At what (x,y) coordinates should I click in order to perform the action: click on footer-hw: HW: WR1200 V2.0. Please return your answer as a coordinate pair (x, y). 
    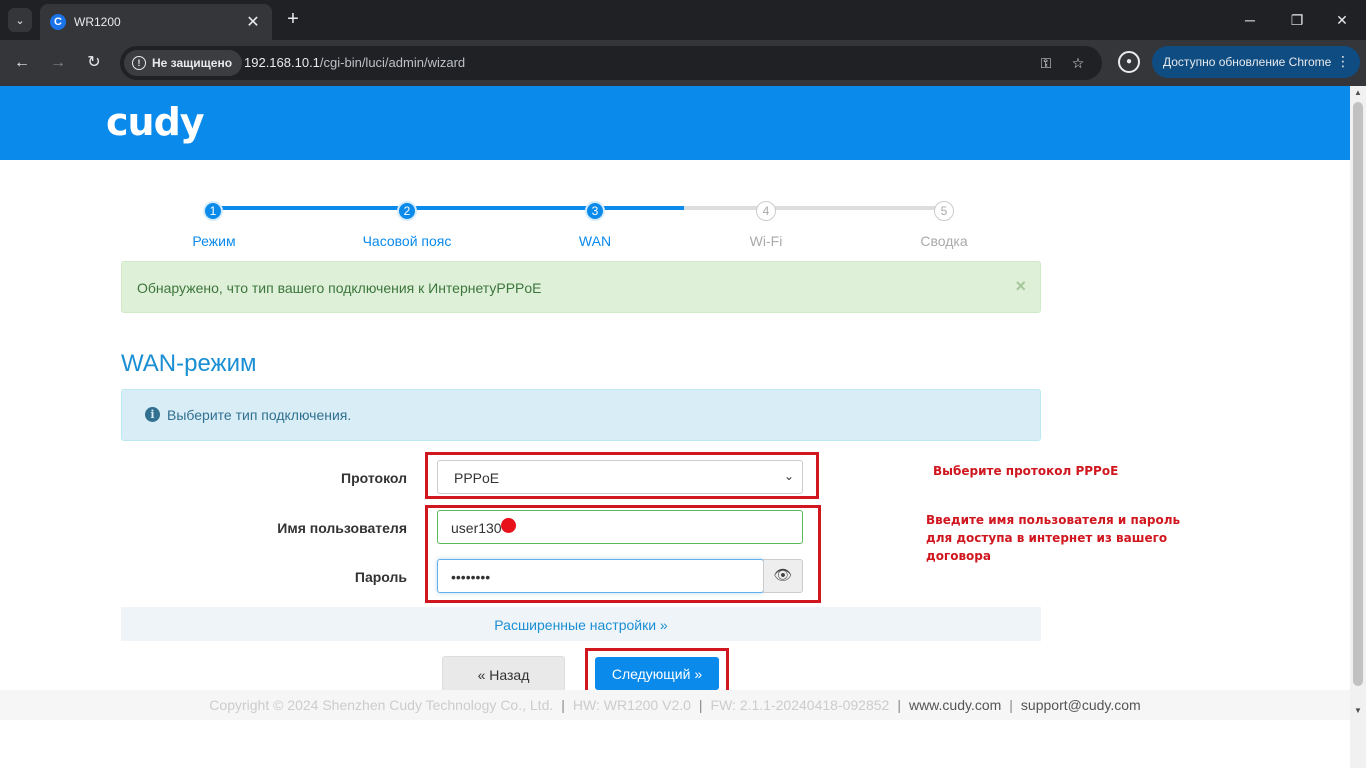
    Looking at the image, I should click on (631, 705).